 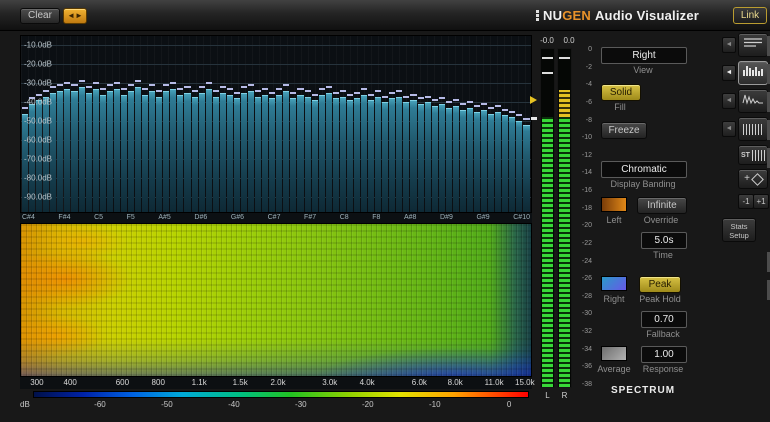 What do you see at coordinates (746, 201) in the screenshot?
I see `nudge-minus-button: -1` at bounding box center [746, 201].